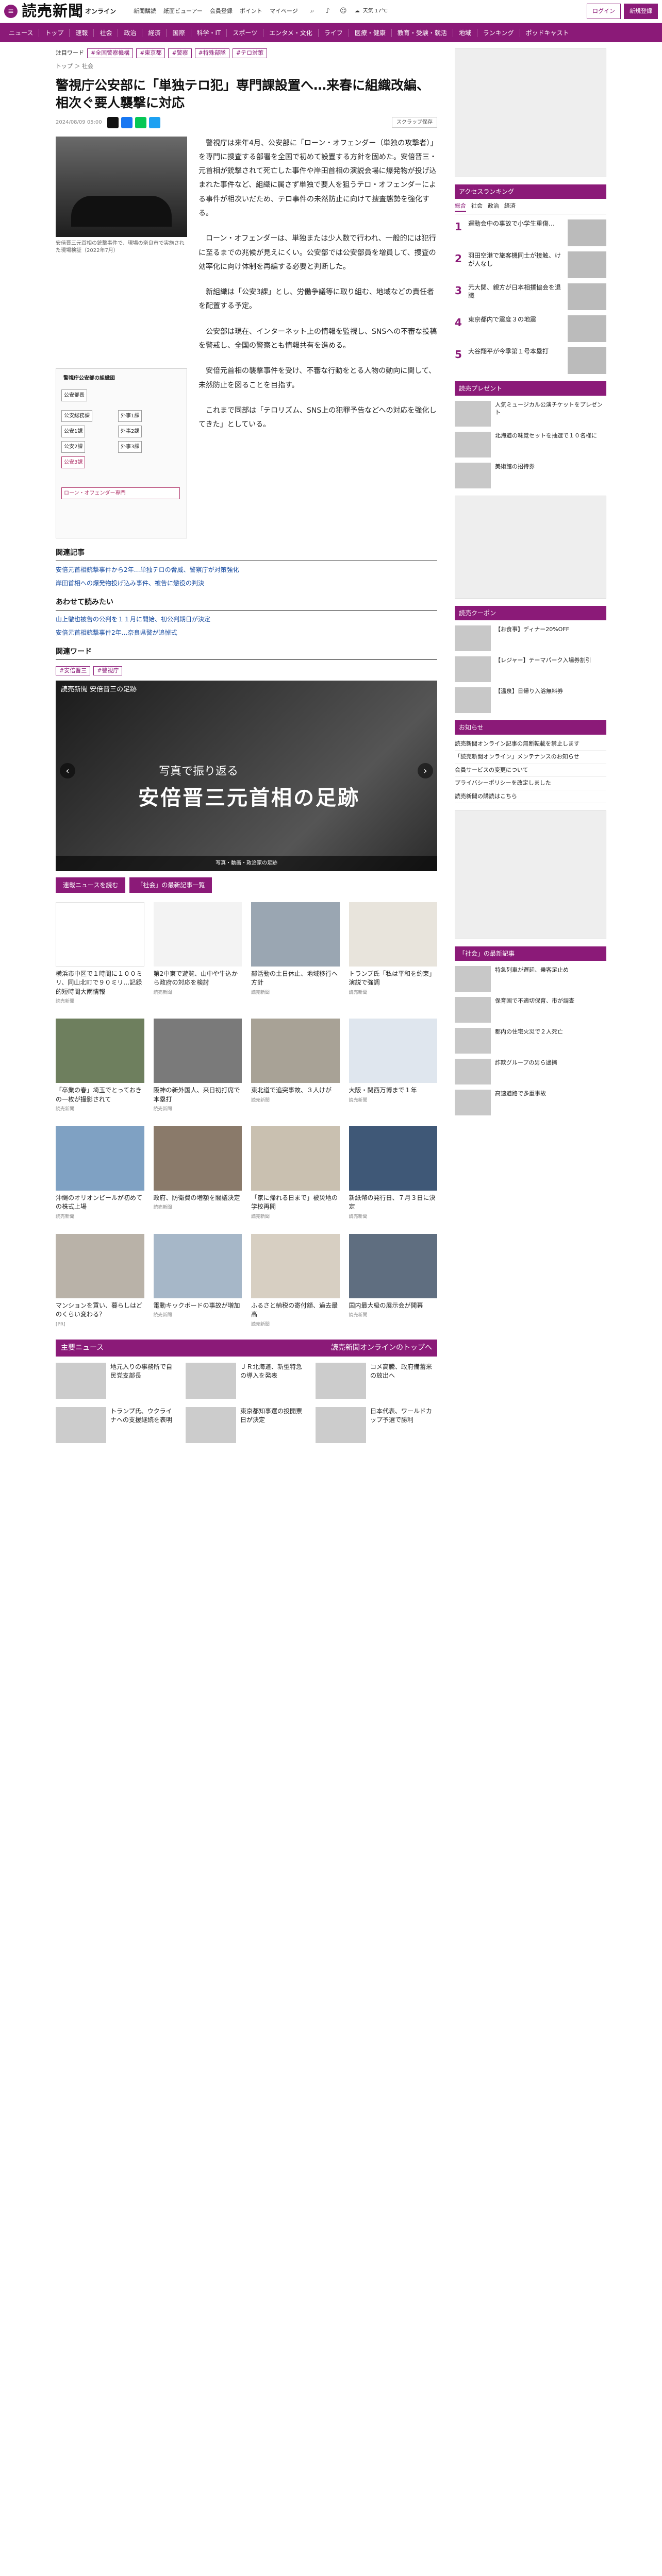 This screenshot has width=662, height=2576. Describe the element at coordinates (247, 583) in the screenshot. I see `related-link: 岸田首相への爆発物投げ込み事件、被告に懲役の判決` at that location.